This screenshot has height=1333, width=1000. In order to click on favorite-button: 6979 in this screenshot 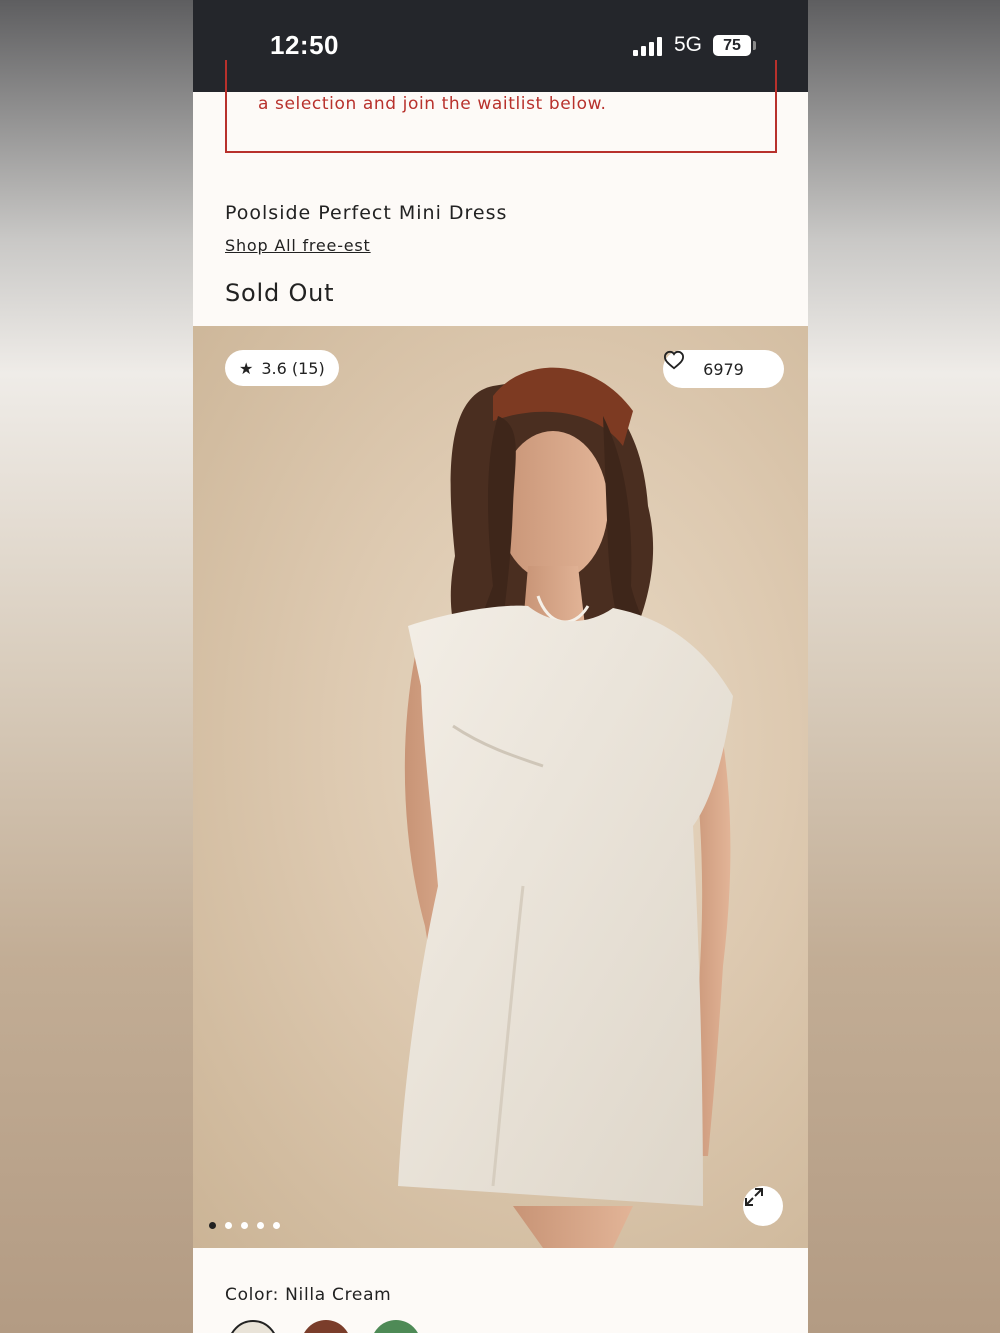, I will do `click(723, 369)`.